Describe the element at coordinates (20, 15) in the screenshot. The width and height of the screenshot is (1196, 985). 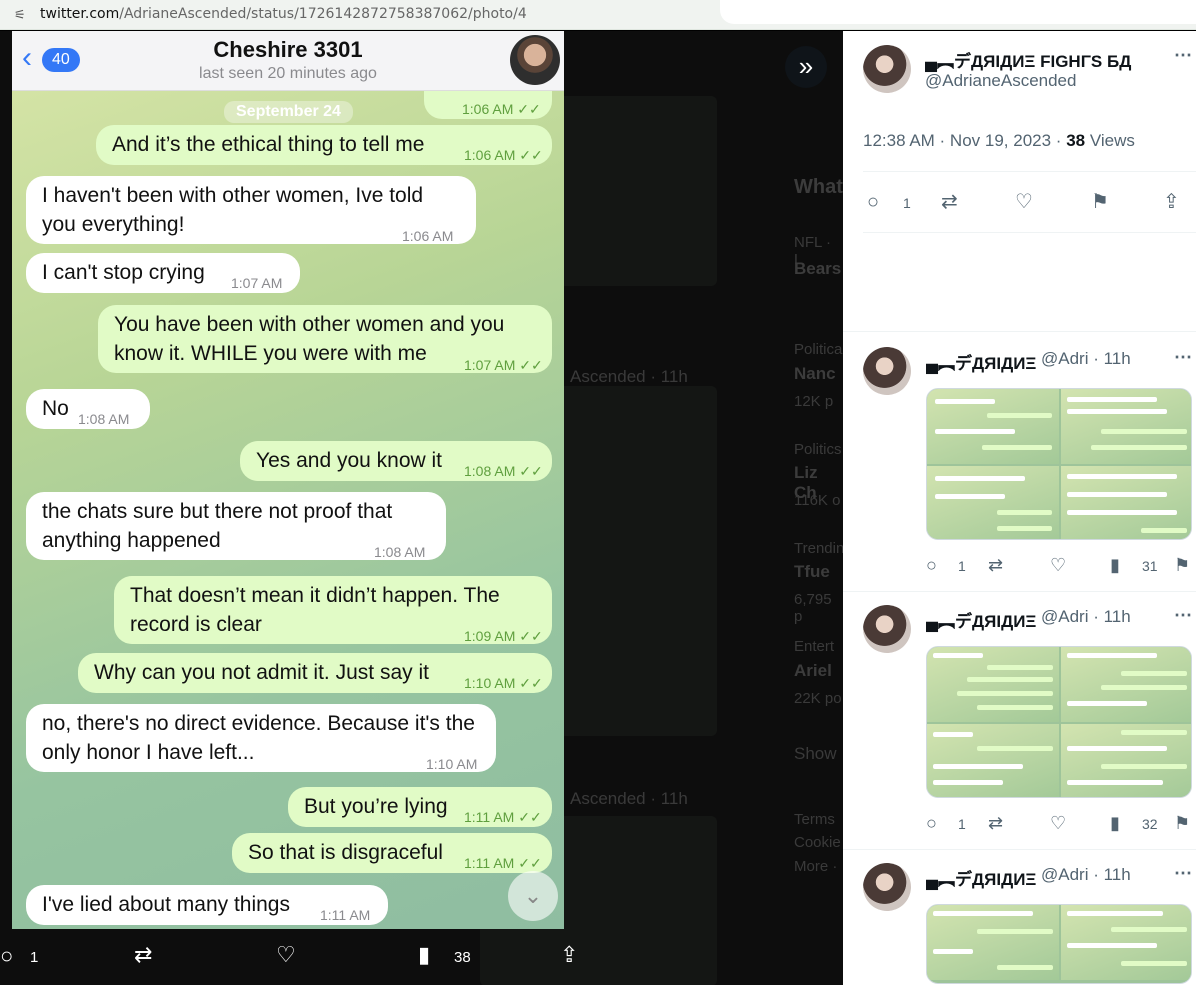
I see `site-settings-icon: ⚟` at that location.